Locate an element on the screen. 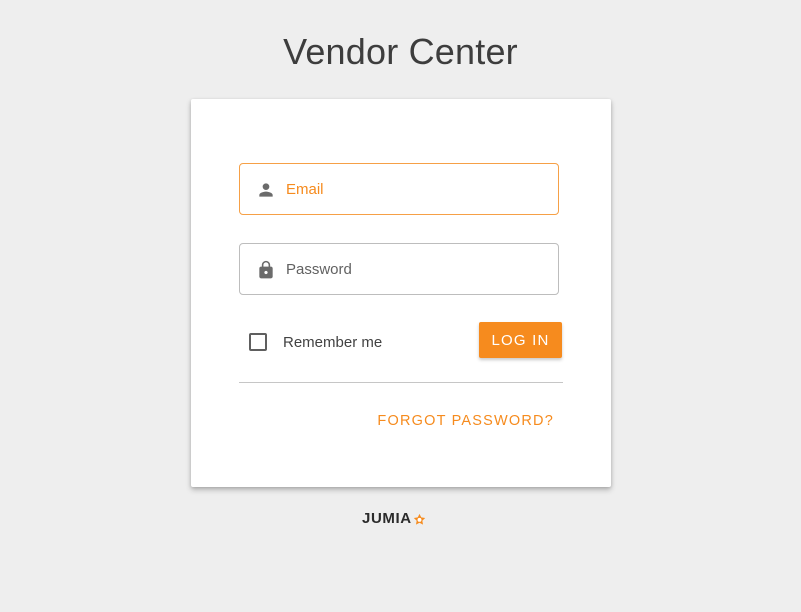 Image resolution: width=801 pixels, height=612 pixels. password-input is located at coordinates (416, 269).